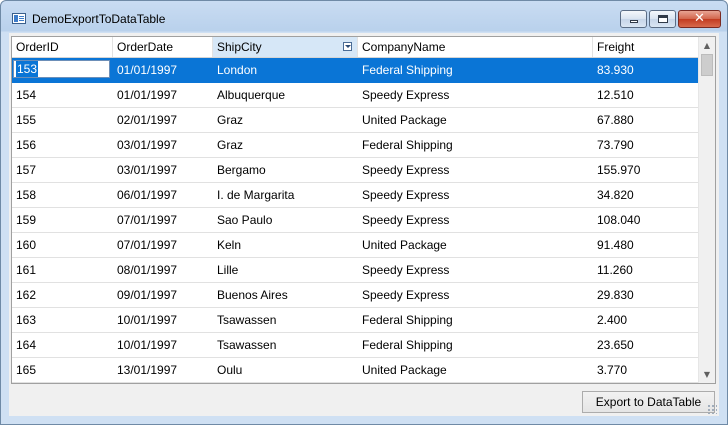 This screenshot has width=728, height=425. What do you see at coordinates (62, 170) in the screenshot?
I see `cell-orderid: 157` at bounding box center [62, 170].